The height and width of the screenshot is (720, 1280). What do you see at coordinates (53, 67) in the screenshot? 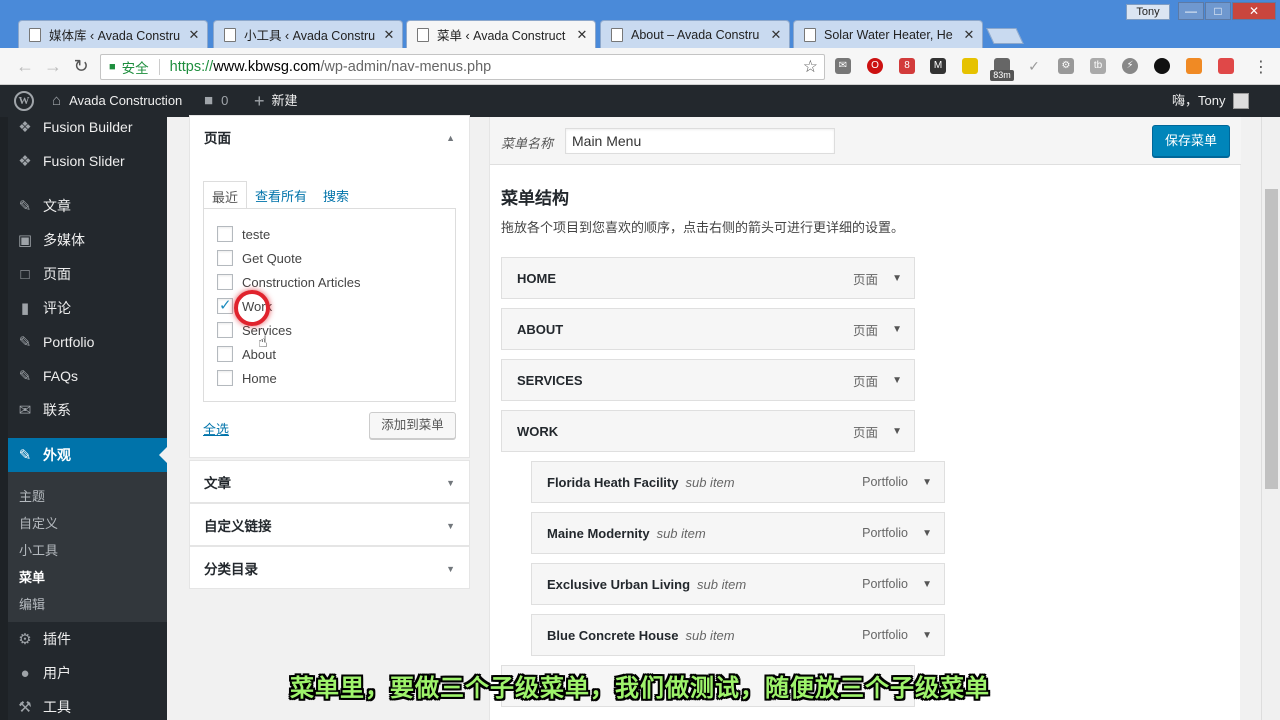
I see `forward-arrow-icon: →` at bounding box center [53, 67].